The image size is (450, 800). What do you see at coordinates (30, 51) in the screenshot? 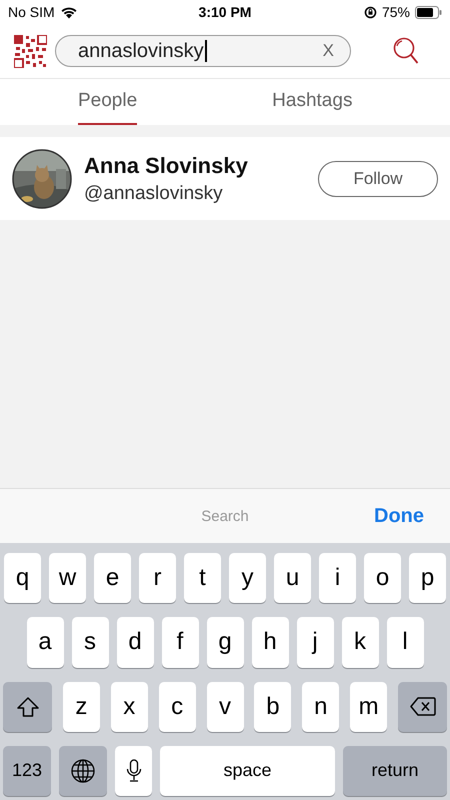
I see `qr-code-icon` at bounding box center [30, 51].